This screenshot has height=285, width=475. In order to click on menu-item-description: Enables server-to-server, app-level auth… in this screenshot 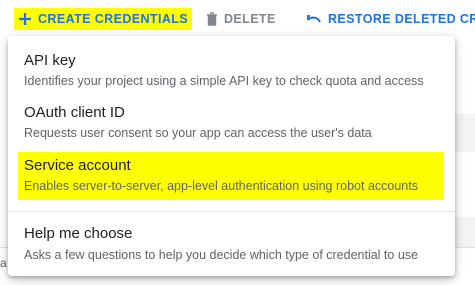, I will do `click(221, 186)`.